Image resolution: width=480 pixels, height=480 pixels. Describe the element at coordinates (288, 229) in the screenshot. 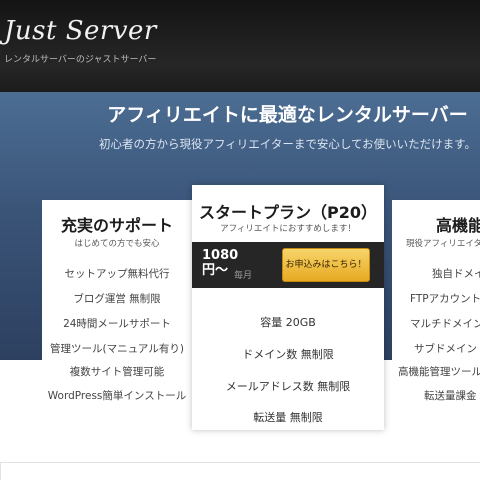

I see `start-plan-subtitle: アフィリエイトにおすすめします！` at that location.